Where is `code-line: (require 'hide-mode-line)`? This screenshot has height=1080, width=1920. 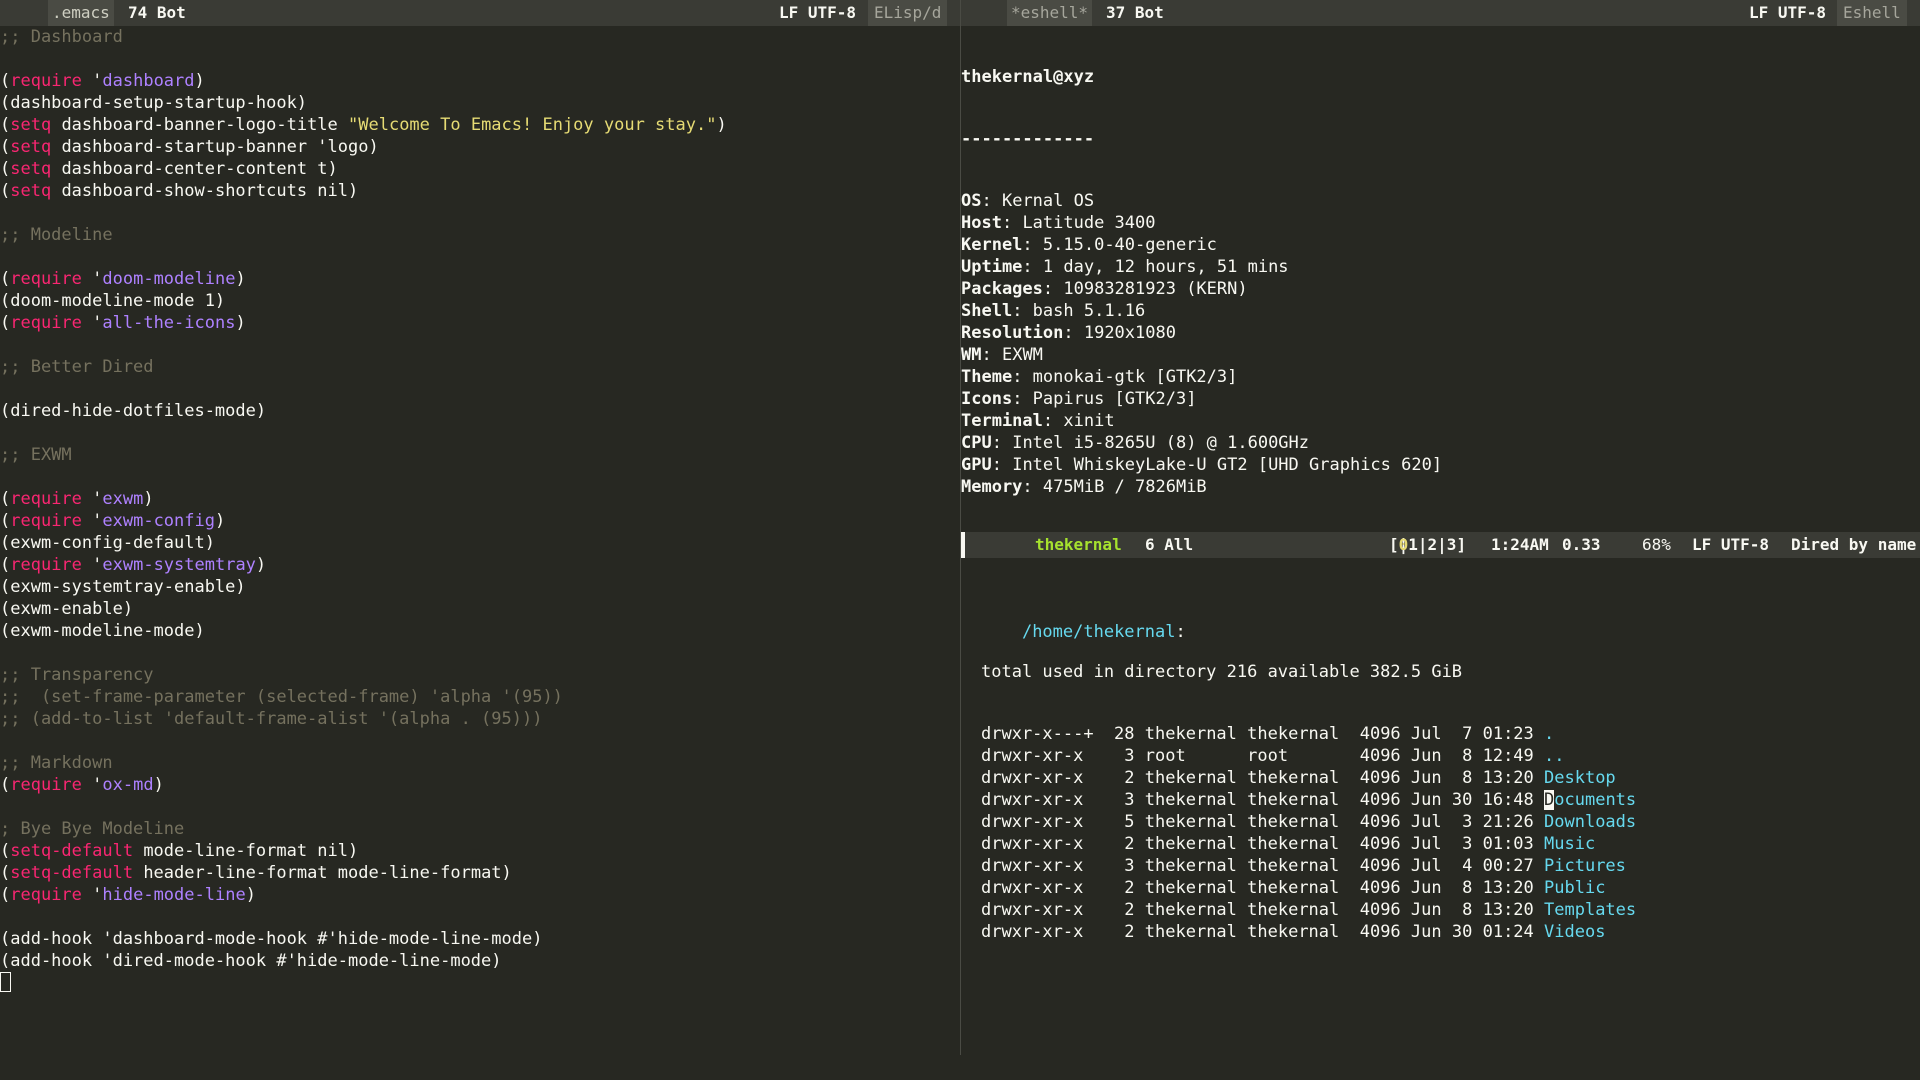
code-line: (require 'hide-mode-line) is located at coordinates (479, 895).